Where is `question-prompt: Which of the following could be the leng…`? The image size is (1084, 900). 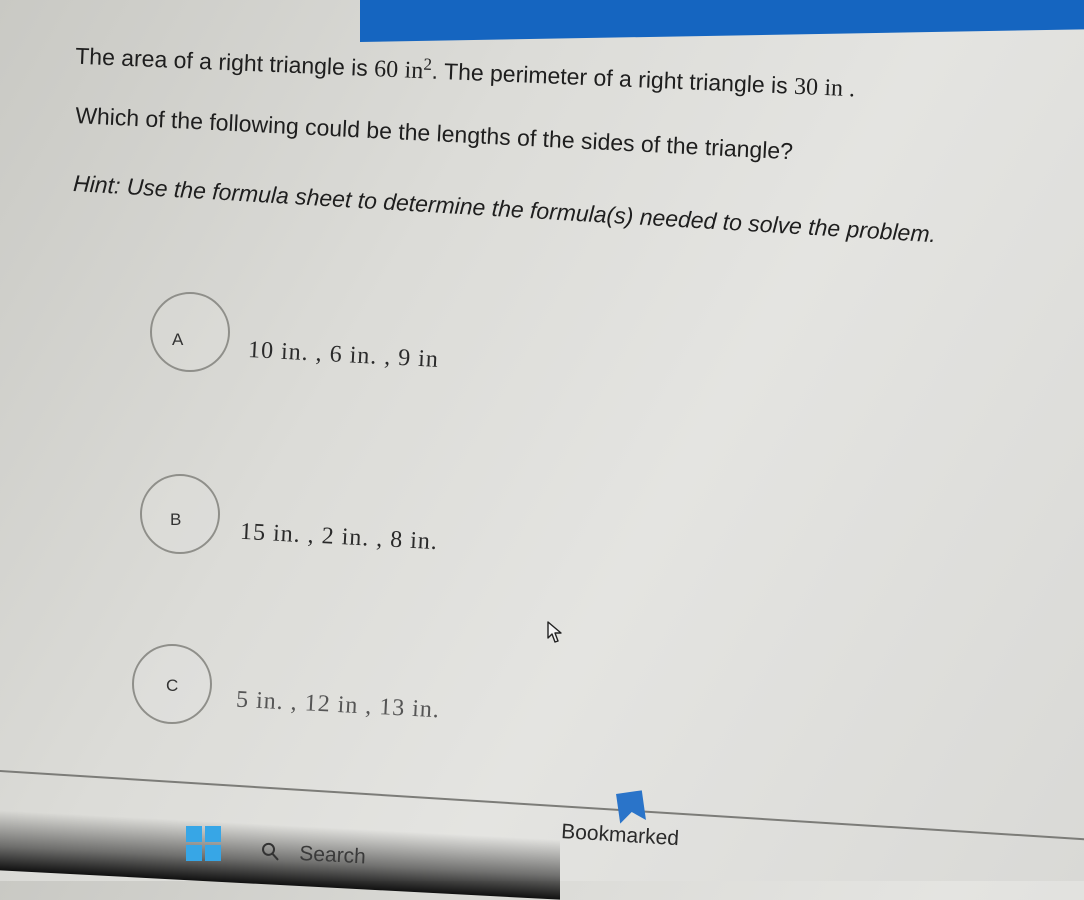 question-prompt: Which of the following could be the leng… is located at coordinates (434, 133).